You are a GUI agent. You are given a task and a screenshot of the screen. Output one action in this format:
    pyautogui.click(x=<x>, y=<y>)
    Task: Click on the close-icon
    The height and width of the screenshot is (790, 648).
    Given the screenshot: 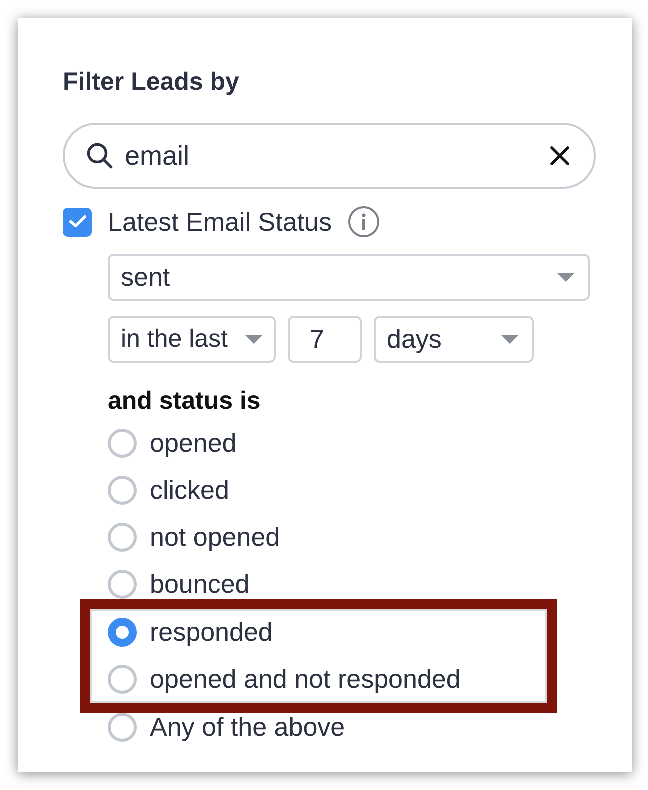 What is the action you would take?
    pyautogui.click(x=560, y=156)
    